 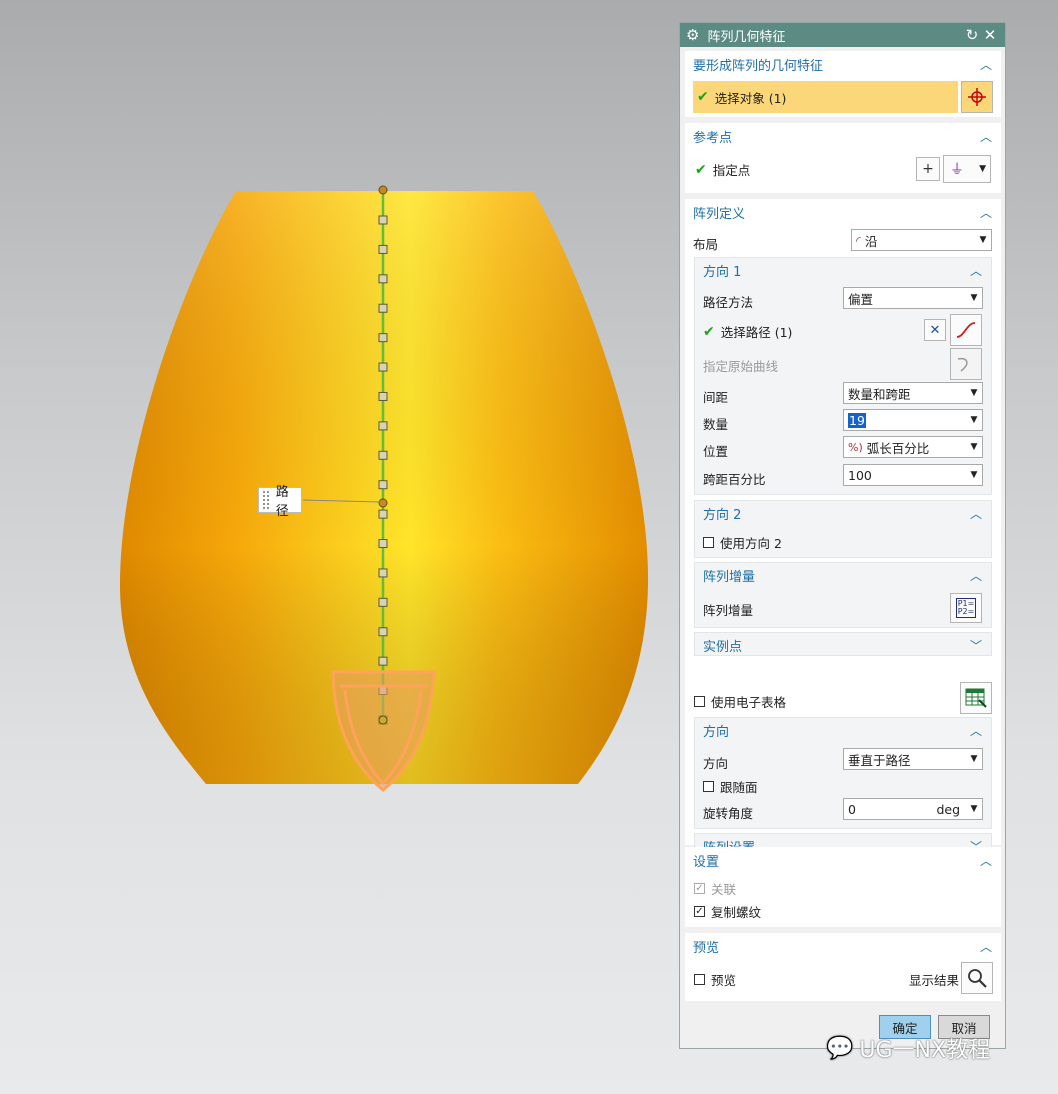 I want to click on curve-icon, so click(x=966, y=330).